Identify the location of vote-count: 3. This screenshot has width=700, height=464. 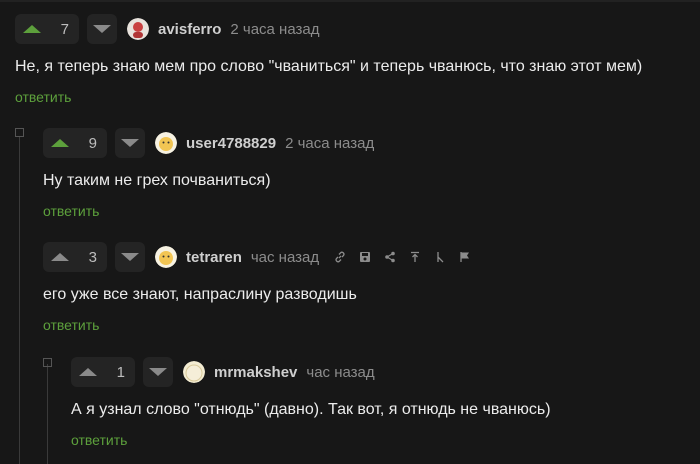
(92, 257).